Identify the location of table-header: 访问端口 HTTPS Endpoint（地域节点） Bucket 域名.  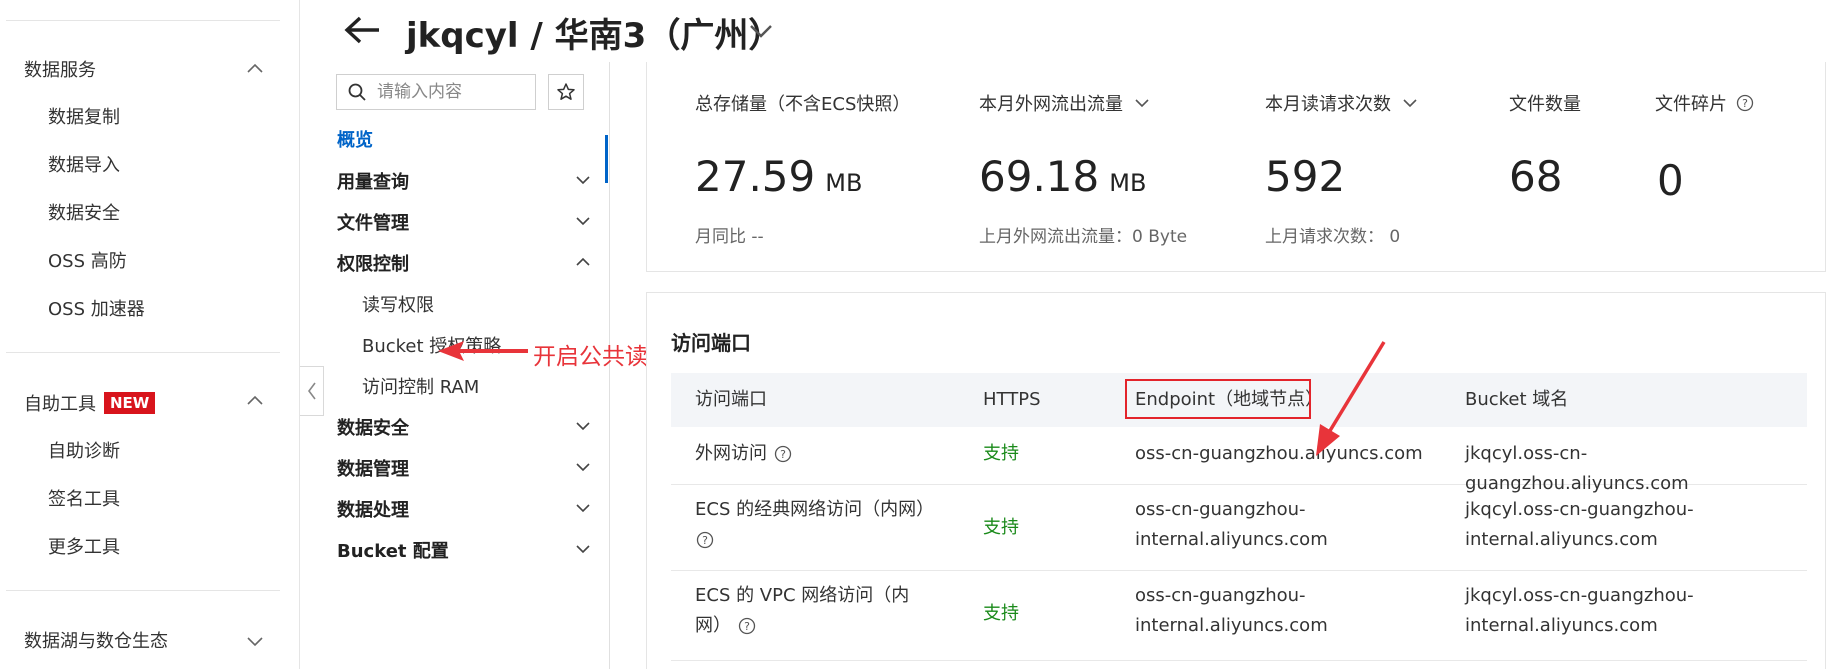
(1239, 400).